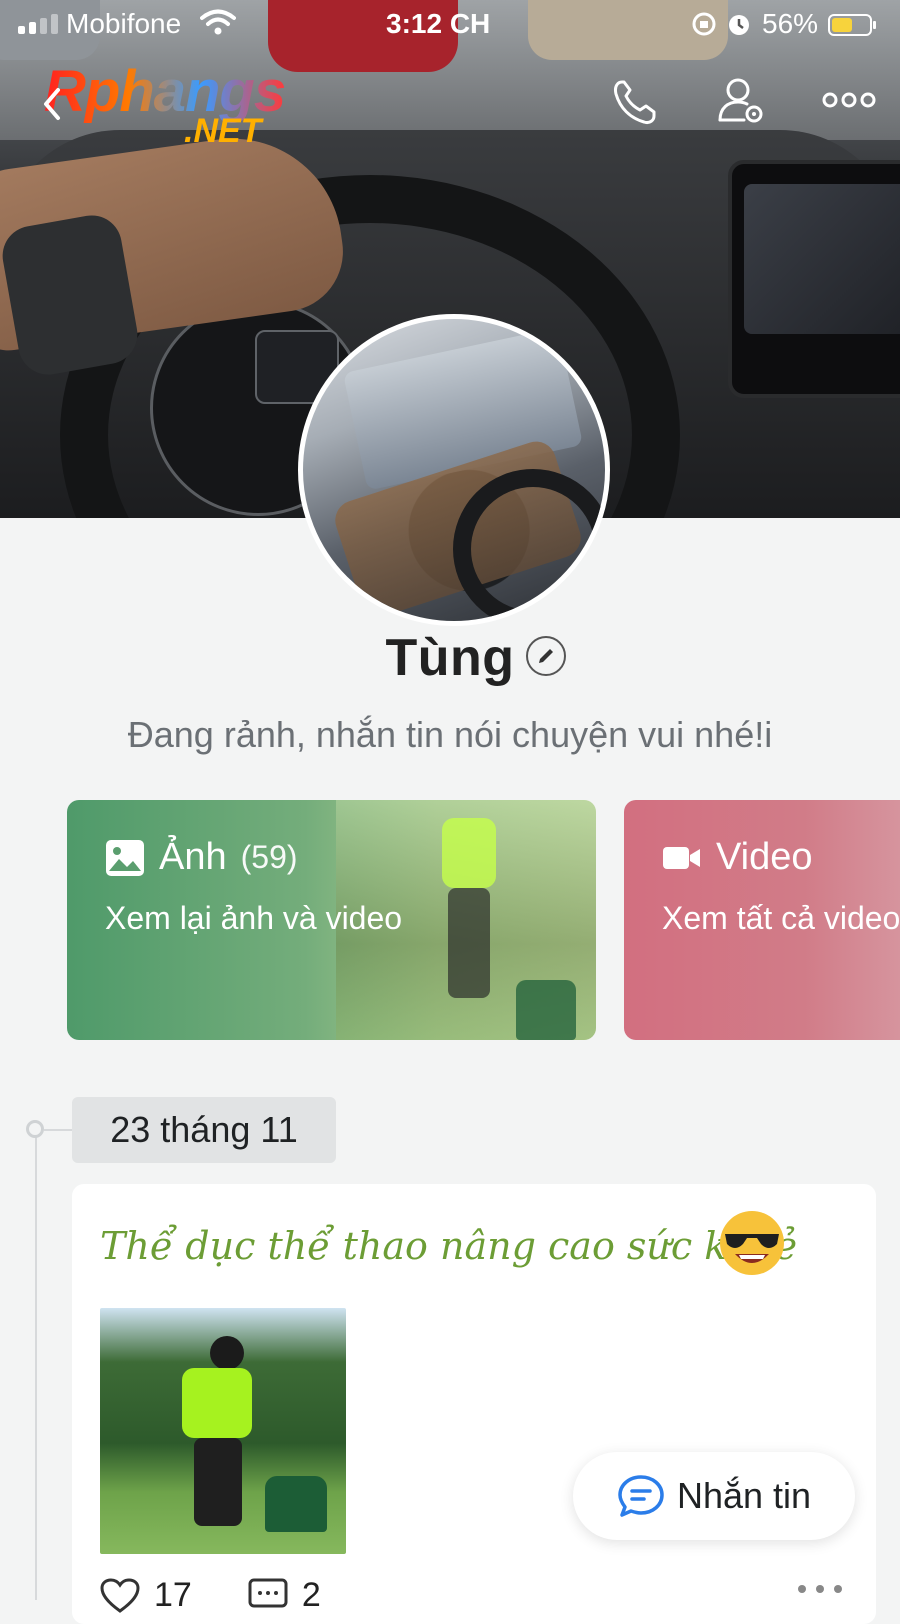 The height and width of the screenshot is (1624, 900). I want to click on image-icon, so click(125, 857).